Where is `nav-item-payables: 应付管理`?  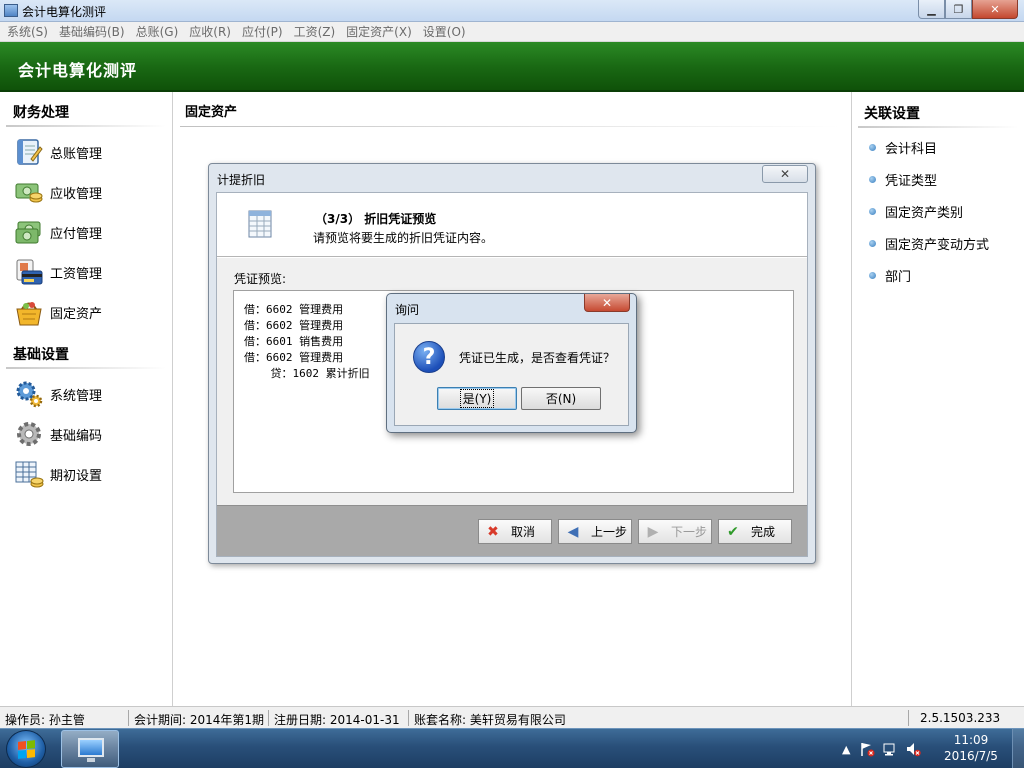
nav-item-payables: 应付管理 is located at coordinates (89, 232).